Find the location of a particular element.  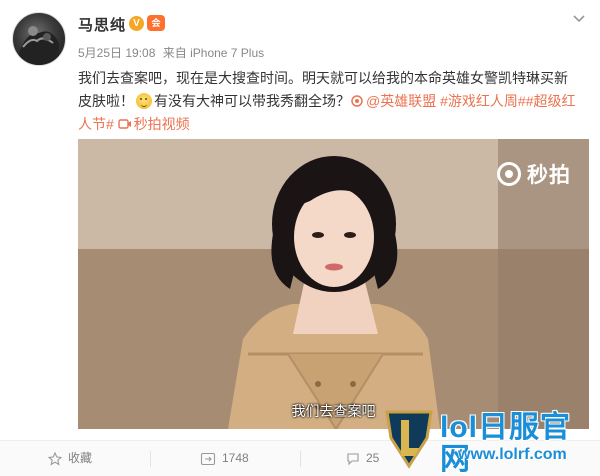

favorite-button: 收藏 is located at coordinates (70, 458).